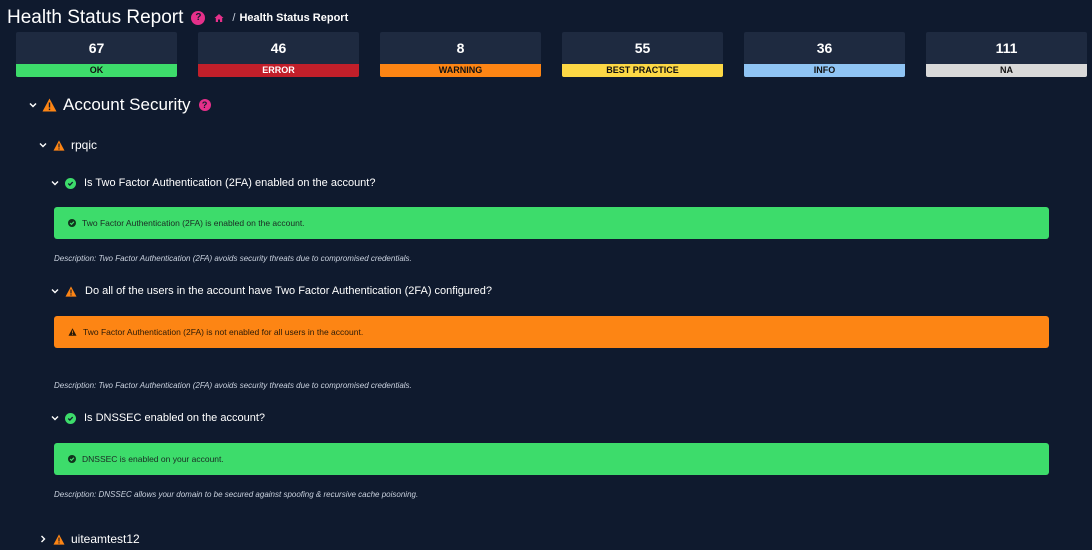 The image size is (1092, 550). Describe the element at coordinates (278, 48) in the screenshot. I see `stat-value: 46` at that location.